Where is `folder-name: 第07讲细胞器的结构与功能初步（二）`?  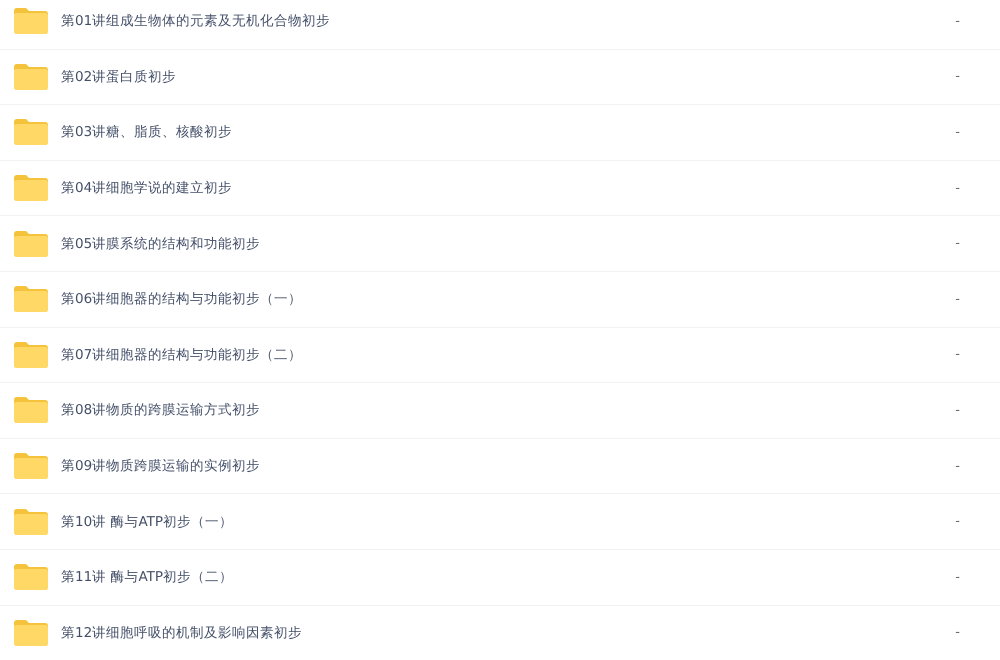
folder-name: 第07讲细胞器的结构与功能初步（二） is located at coordinates (485, 355).